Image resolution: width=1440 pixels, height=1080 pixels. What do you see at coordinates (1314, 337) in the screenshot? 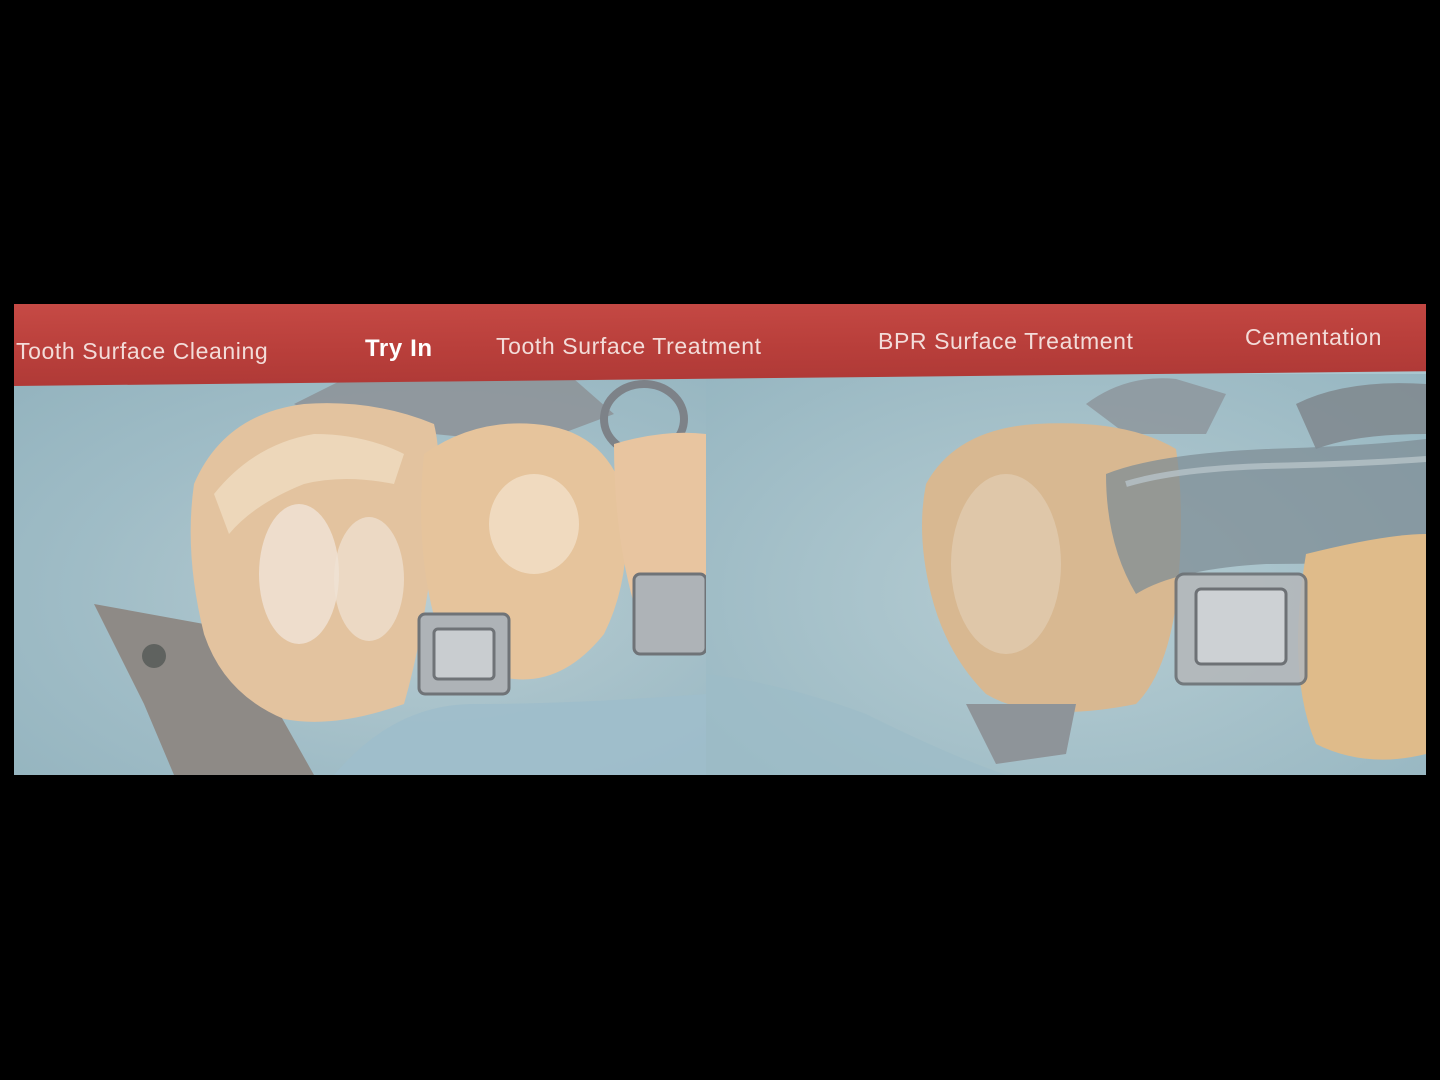
I see `step-cementation: Cementation` at bounding box center [1314, 337].